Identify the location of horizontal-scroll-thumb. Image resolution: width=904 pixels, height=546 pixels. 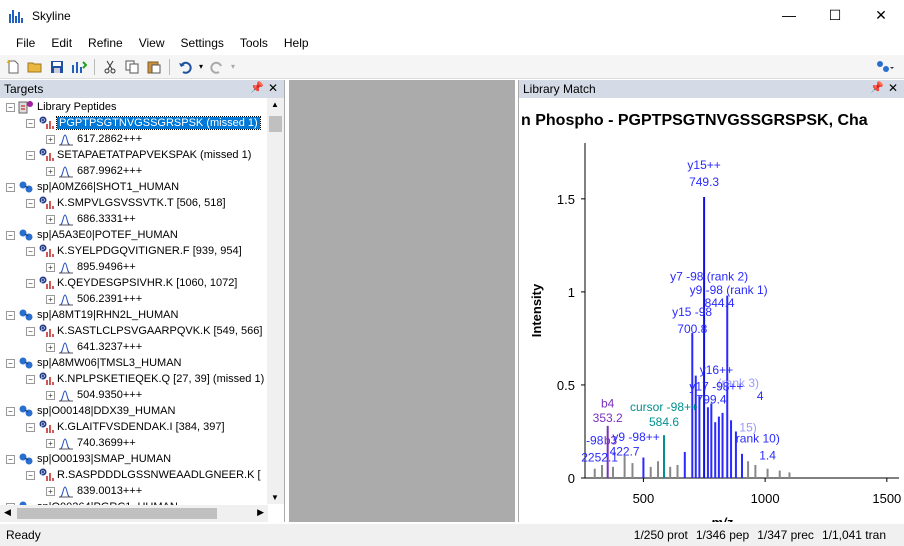
(117, 513).